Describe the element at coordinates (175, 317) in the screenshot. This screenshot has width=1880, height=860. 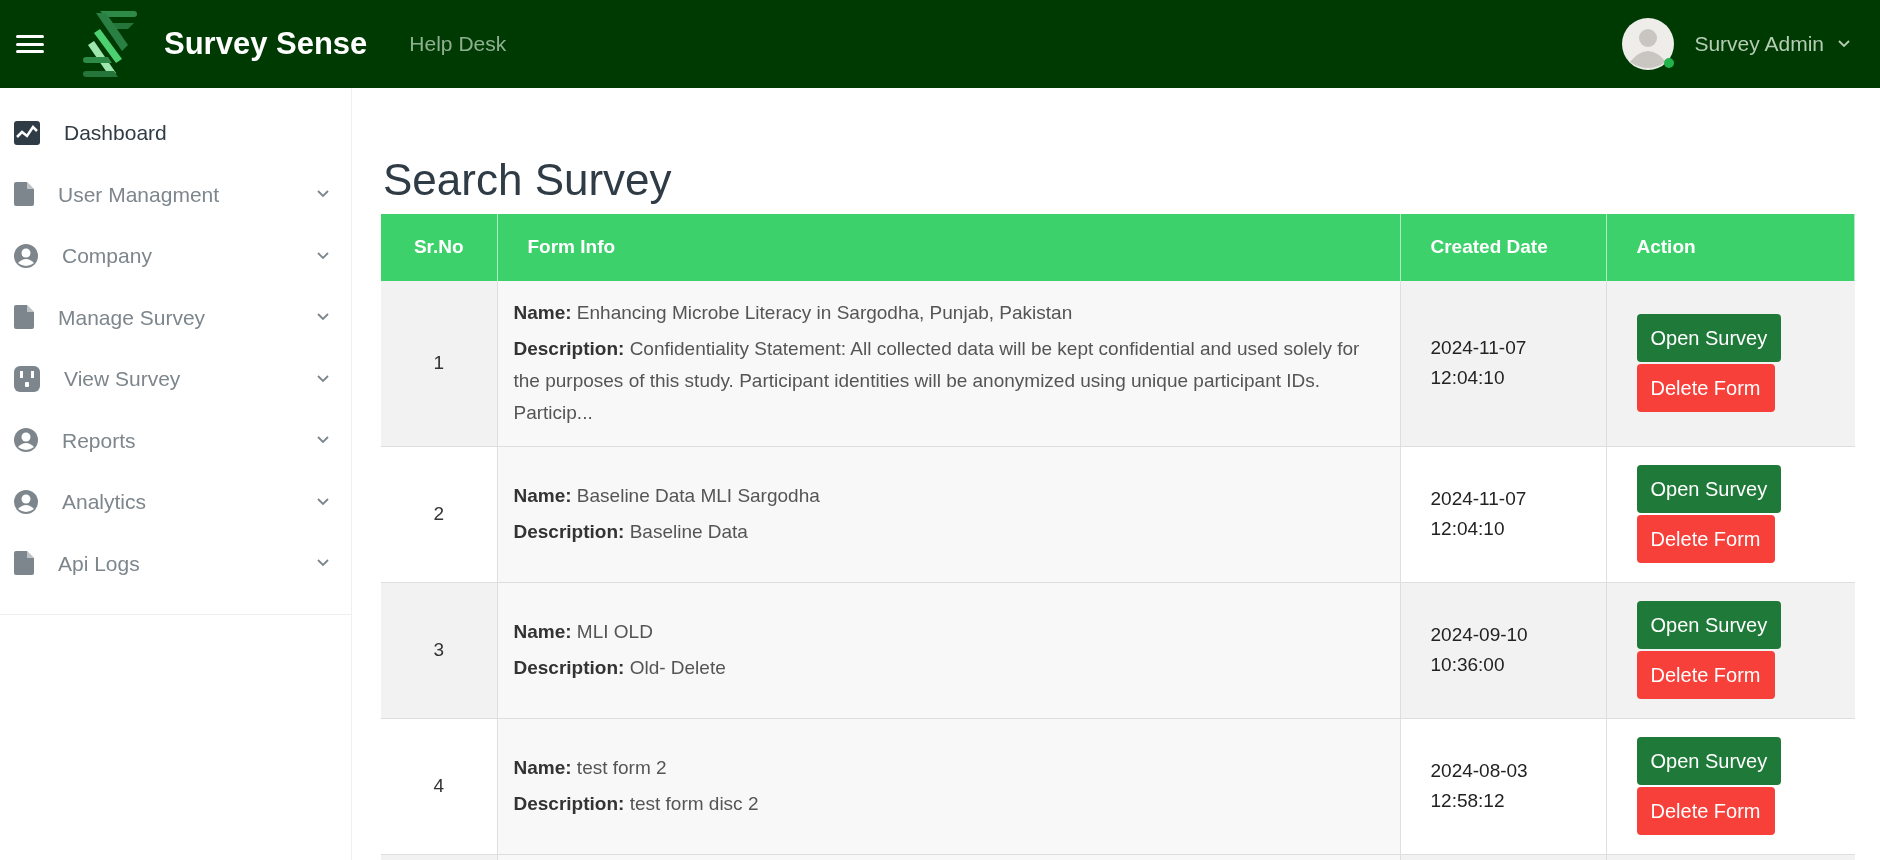
I see `sidebar-item: Manage Survey` at that location.